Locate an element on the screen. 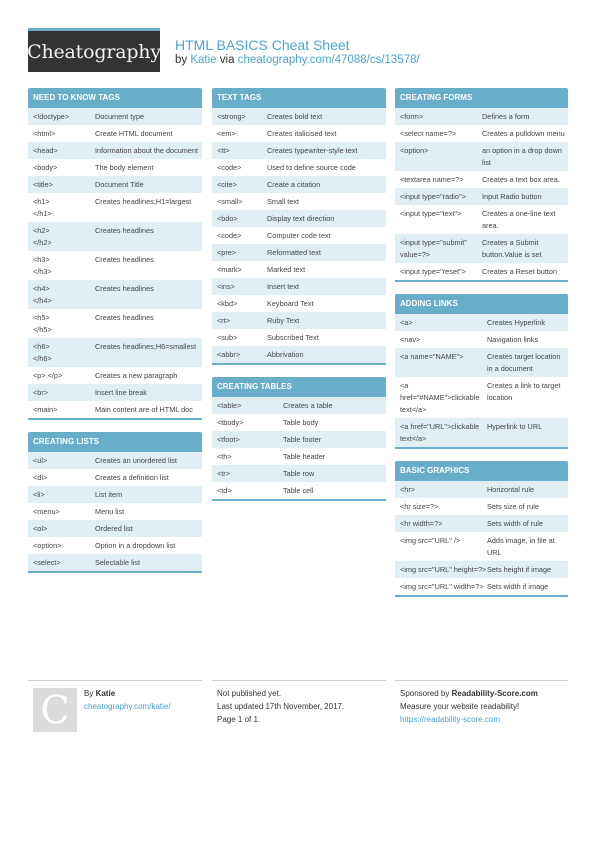 Image resolution: width=600 pixels, height=849 pixels. sheet-url-link: cheatography.com/47088/cs/13578/ is located at coordinates (329, 60).